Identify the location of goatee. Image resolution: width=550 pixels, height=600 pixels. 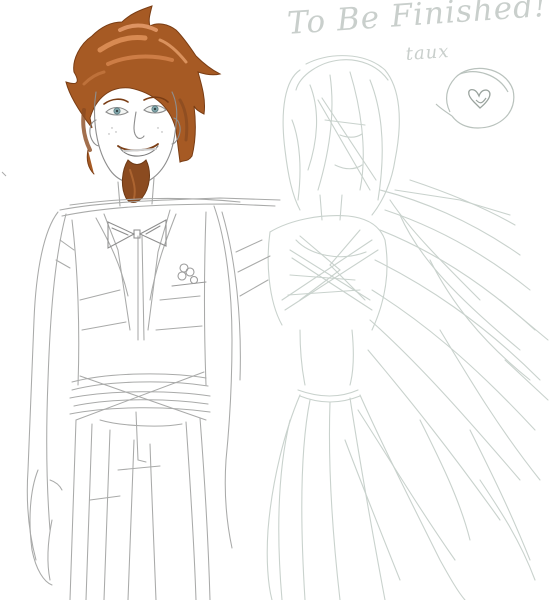
(135, 181).